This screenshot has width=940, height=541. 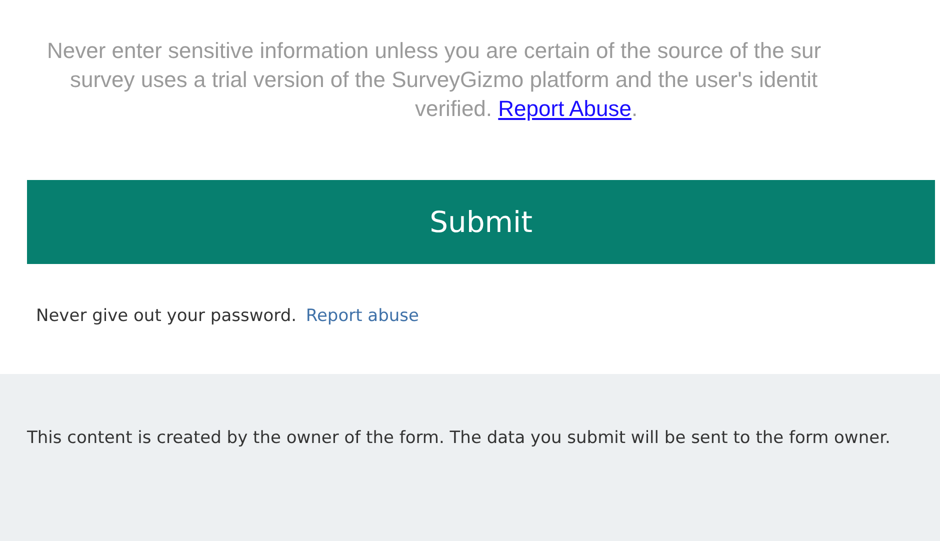 What do you see at coordinates (453, 108) in the screenshot?
I see `notice-text: verified.` at bounding box center [453, 108].